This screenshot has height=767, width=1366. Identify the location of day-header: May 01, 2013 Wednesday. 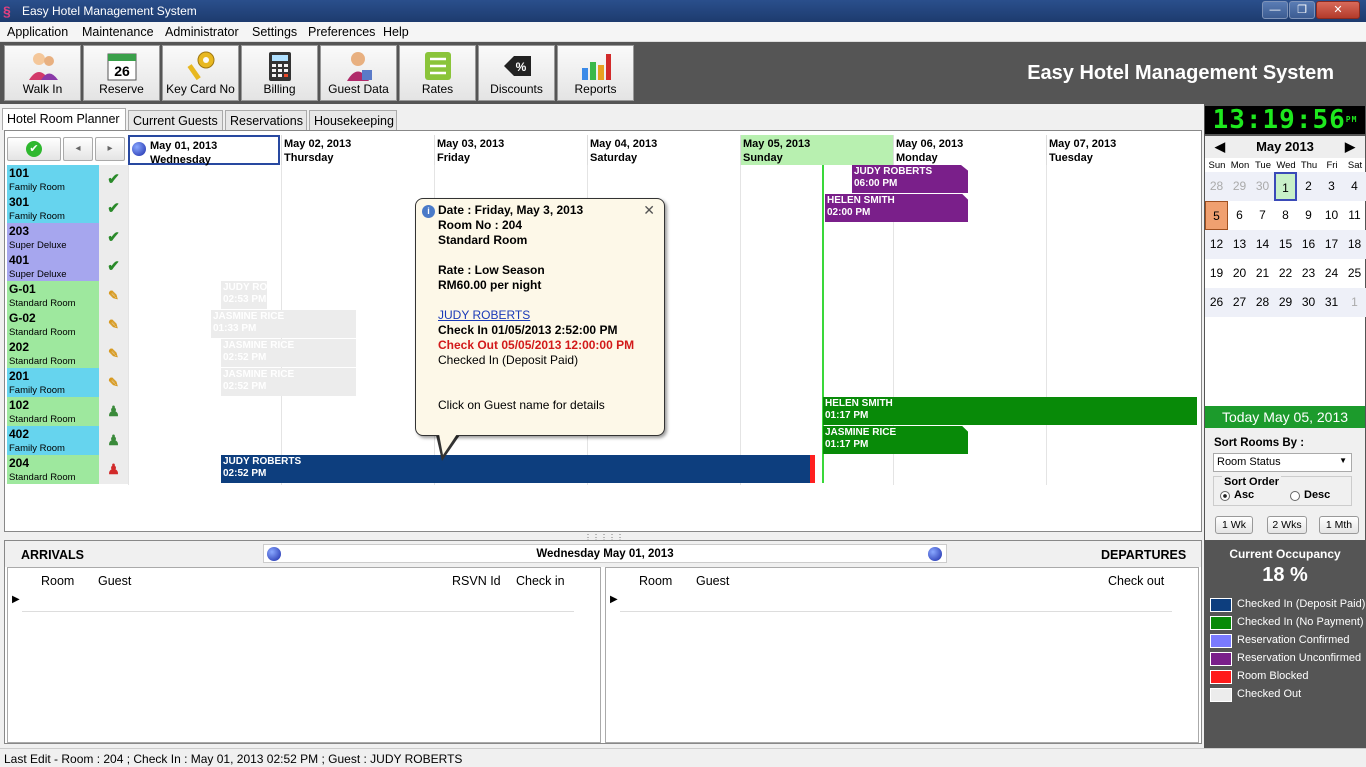
(204, 150).